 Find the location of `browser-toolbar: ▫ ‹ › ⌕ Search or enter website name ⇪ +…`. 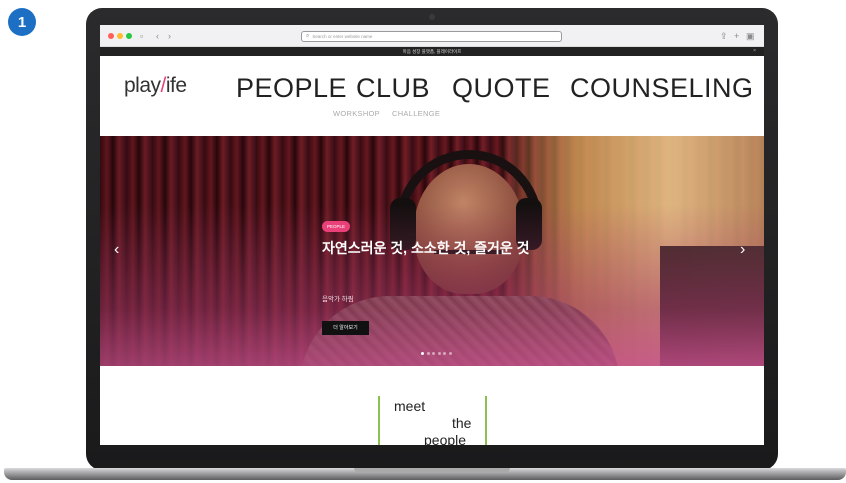

browser-toolbar: ▫ ‹ › ⌕ Search or enter website name ⇪ +… is located at coordinates (432, 36).